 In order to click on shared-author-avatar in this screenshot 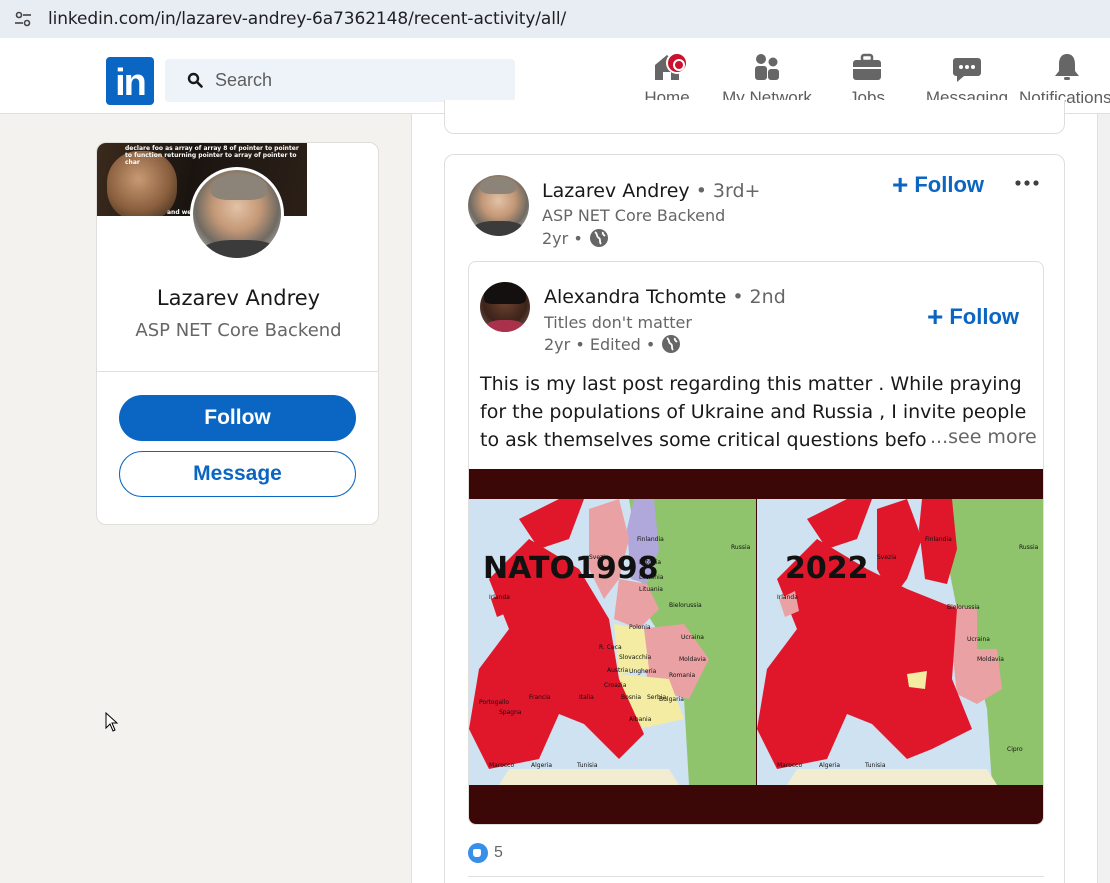, I will do `click(505, 307)`.